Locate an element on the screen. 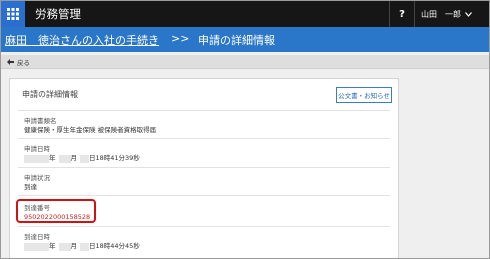  arrived-at-field: 到達日時 年 月 日18時44分45秒 is located at coordinates (82, 242).